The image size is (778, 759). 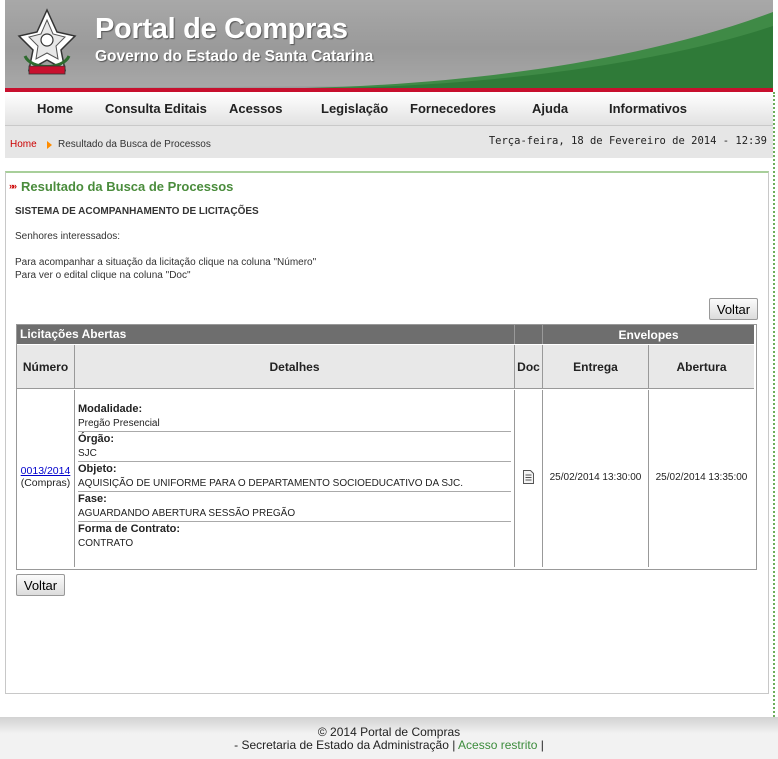 I want to click on doc-cell, so click(x=529, y=478).